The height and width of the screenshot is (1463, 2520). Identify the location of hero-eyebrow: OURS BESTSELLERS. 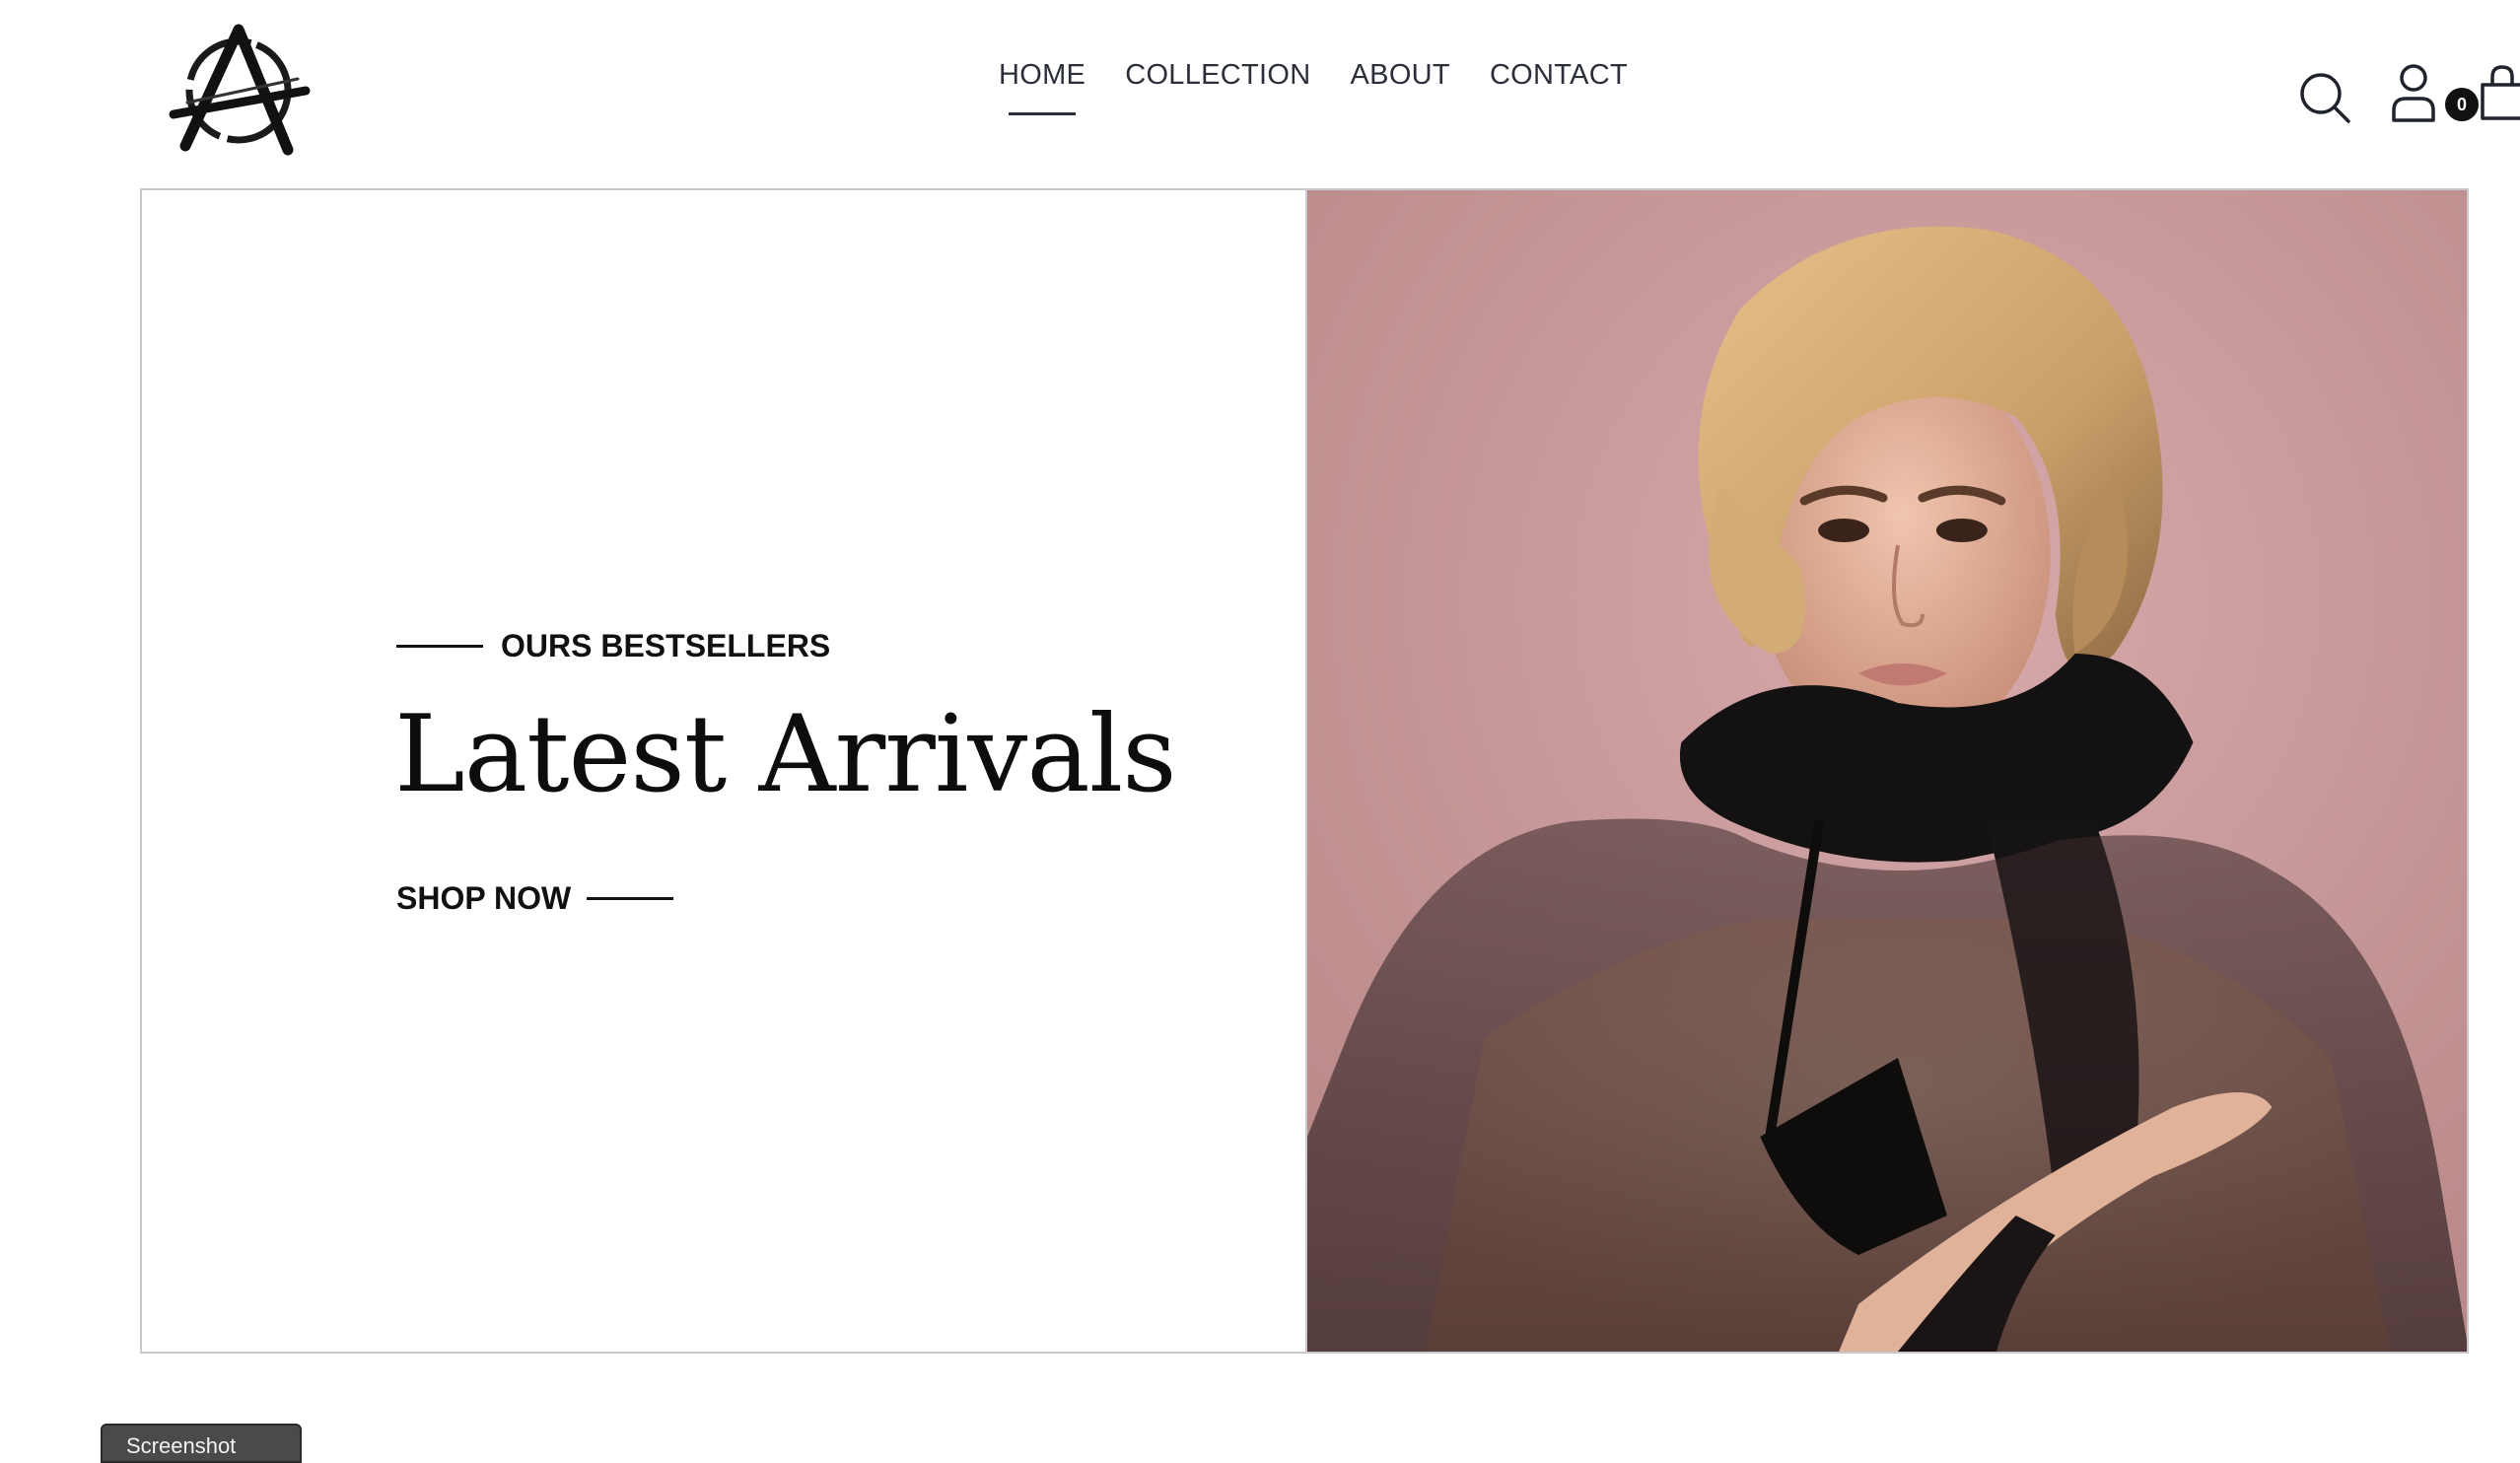
(613, 646).